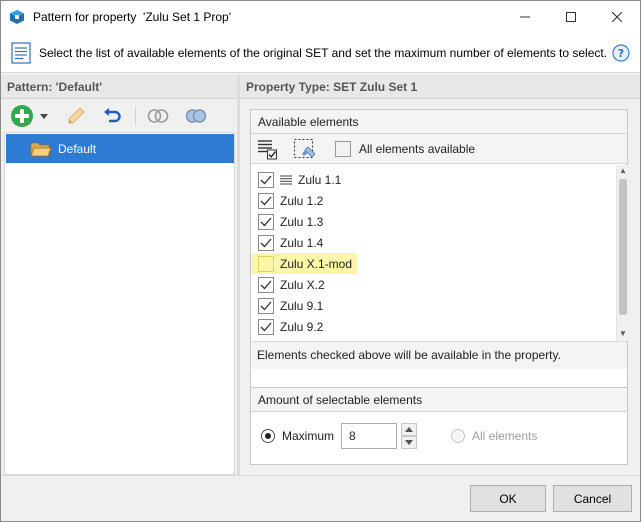 The width and height of the screenshot is (641, 522). Describe the element at coordinates (305, 149) in the screenshot. I see `clear-selection-icon` at that location.